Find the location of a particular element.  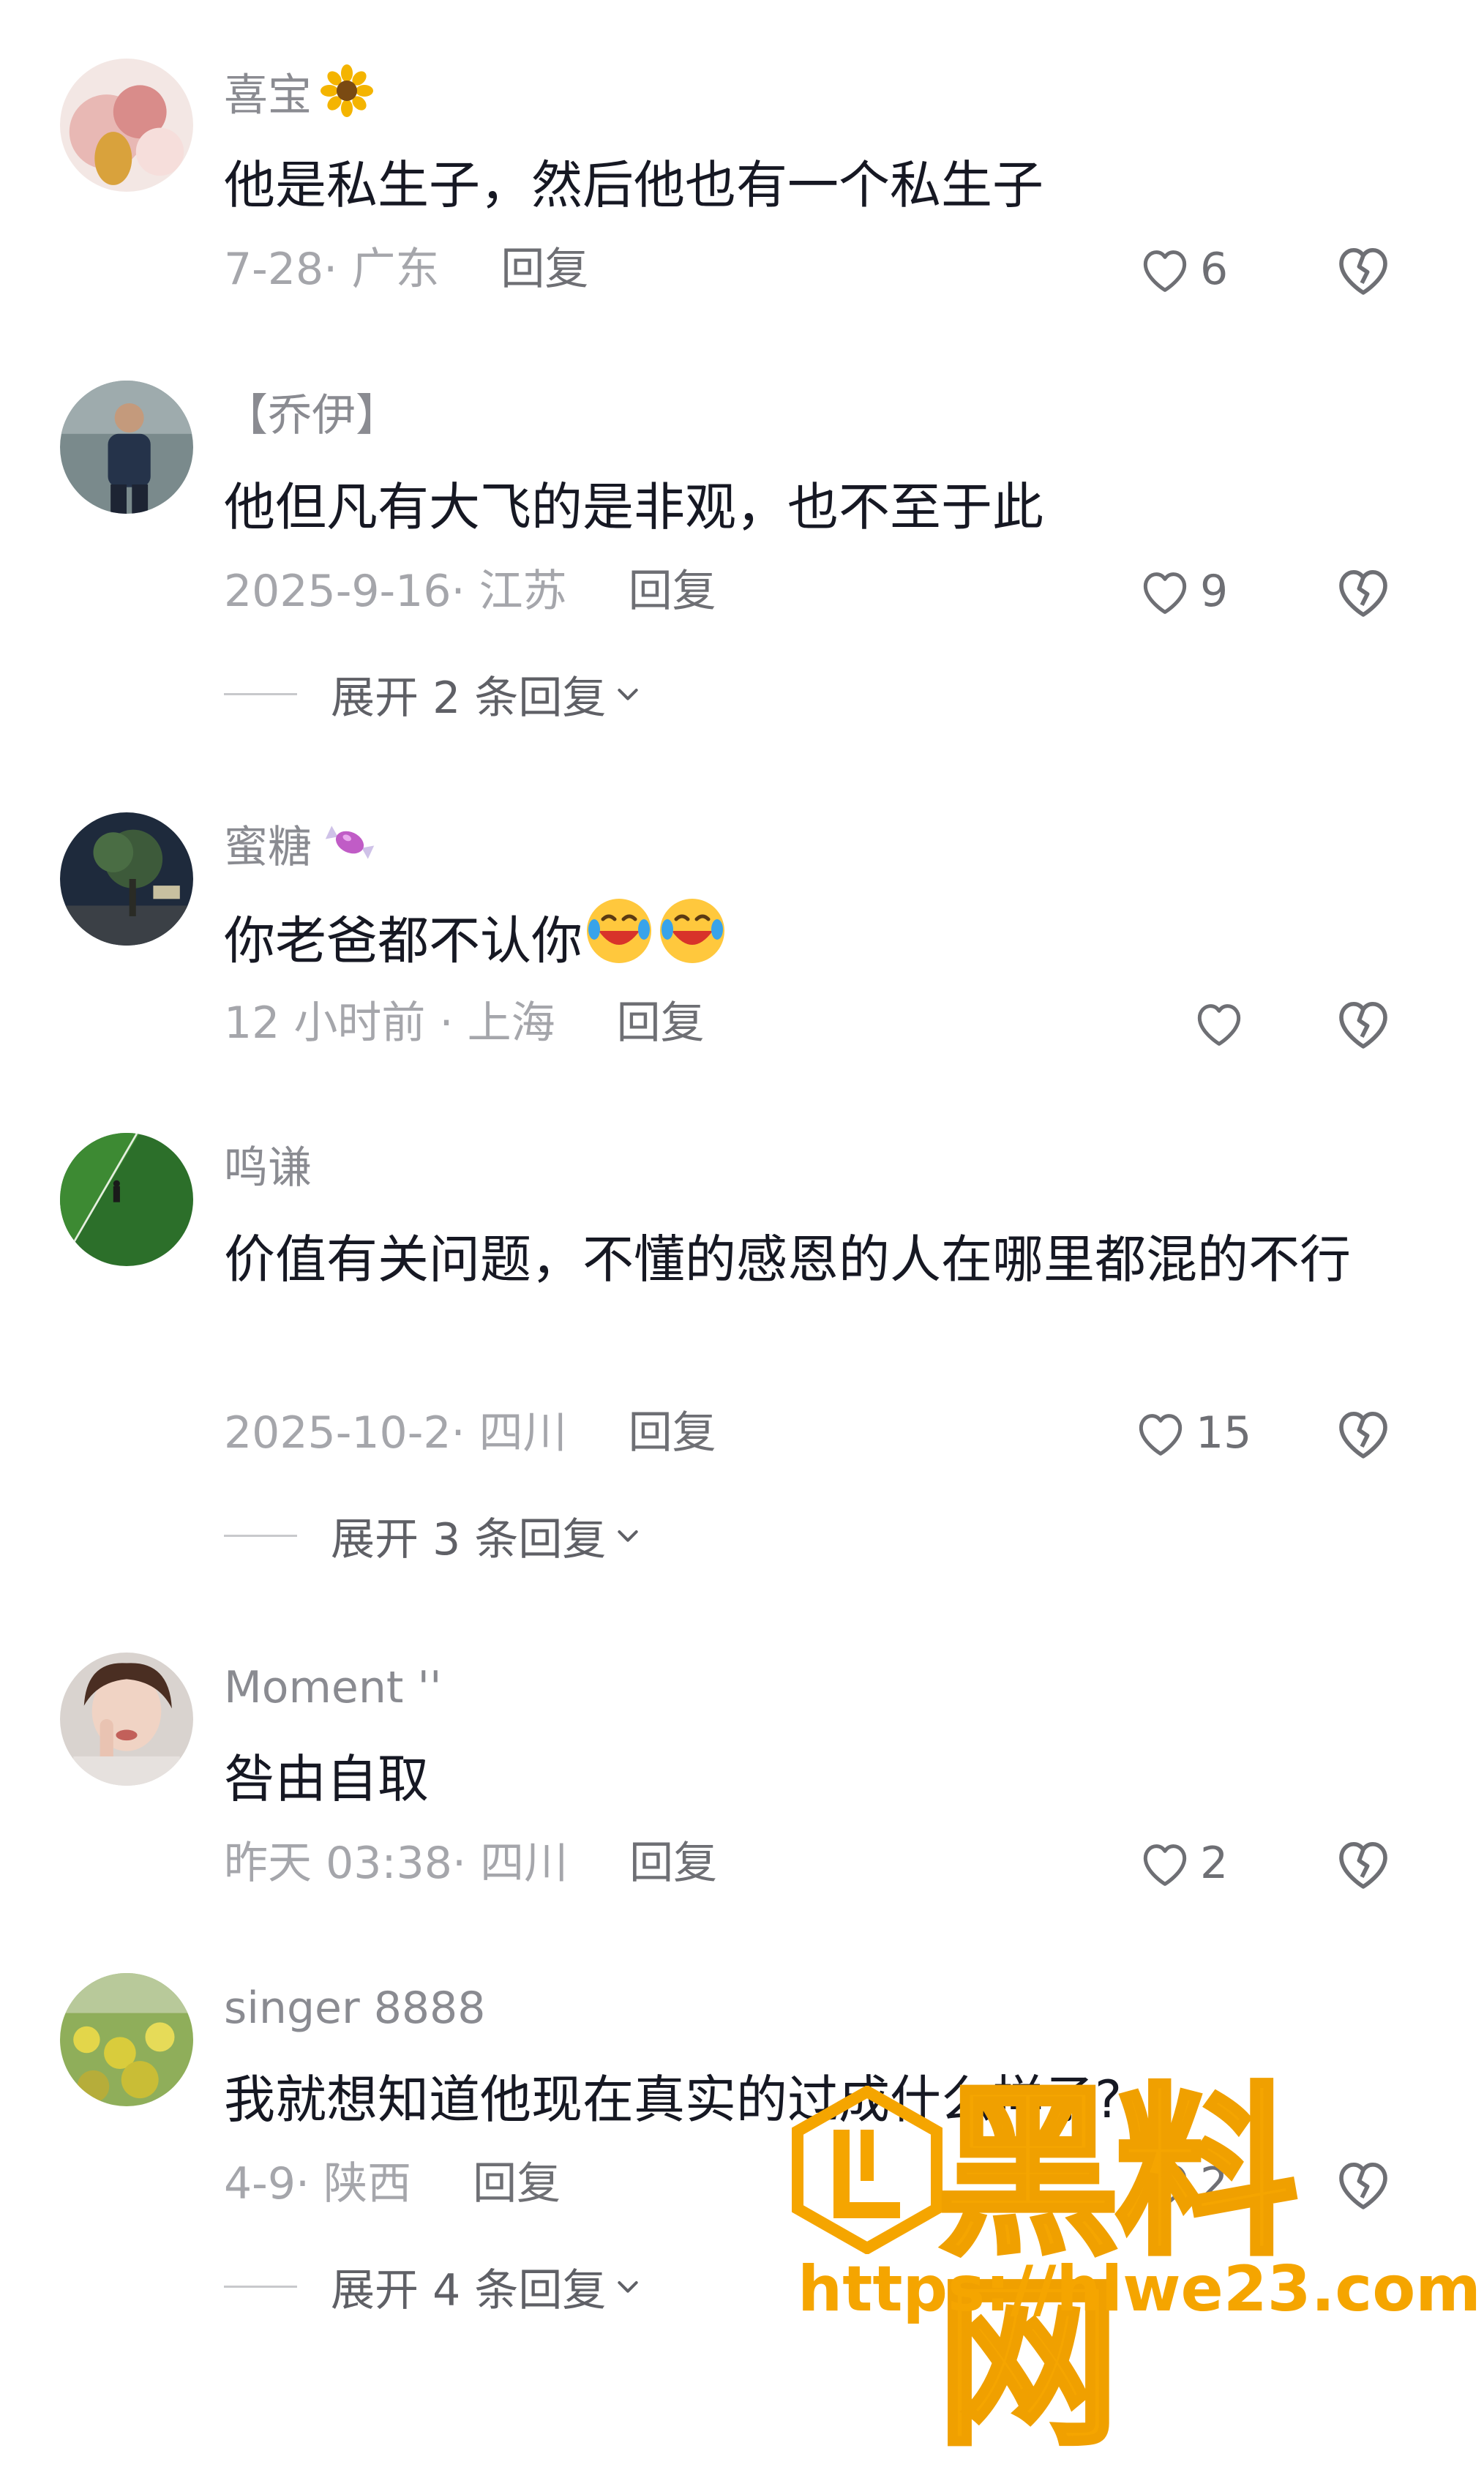

like-count: 2 is located at coordinates (1214, 1863).